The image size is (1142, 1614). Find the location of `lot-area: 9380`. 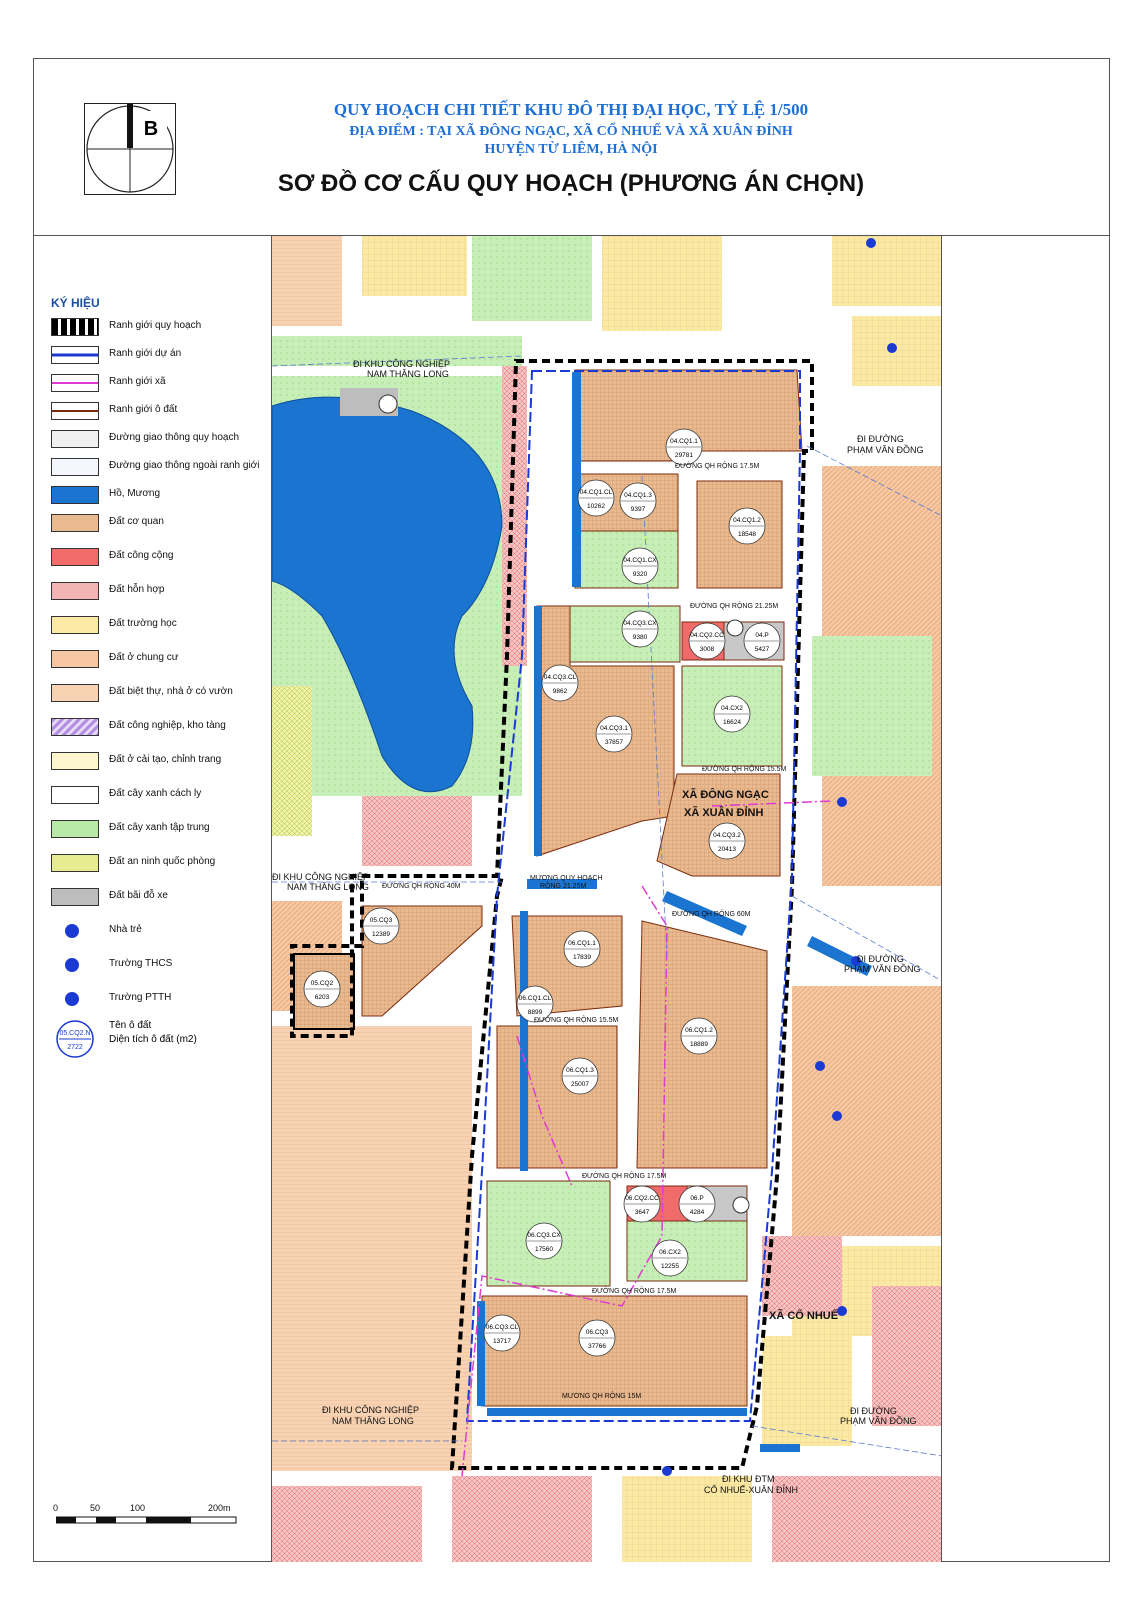

lot-area: 9380 is located at coordinates (640, 637).